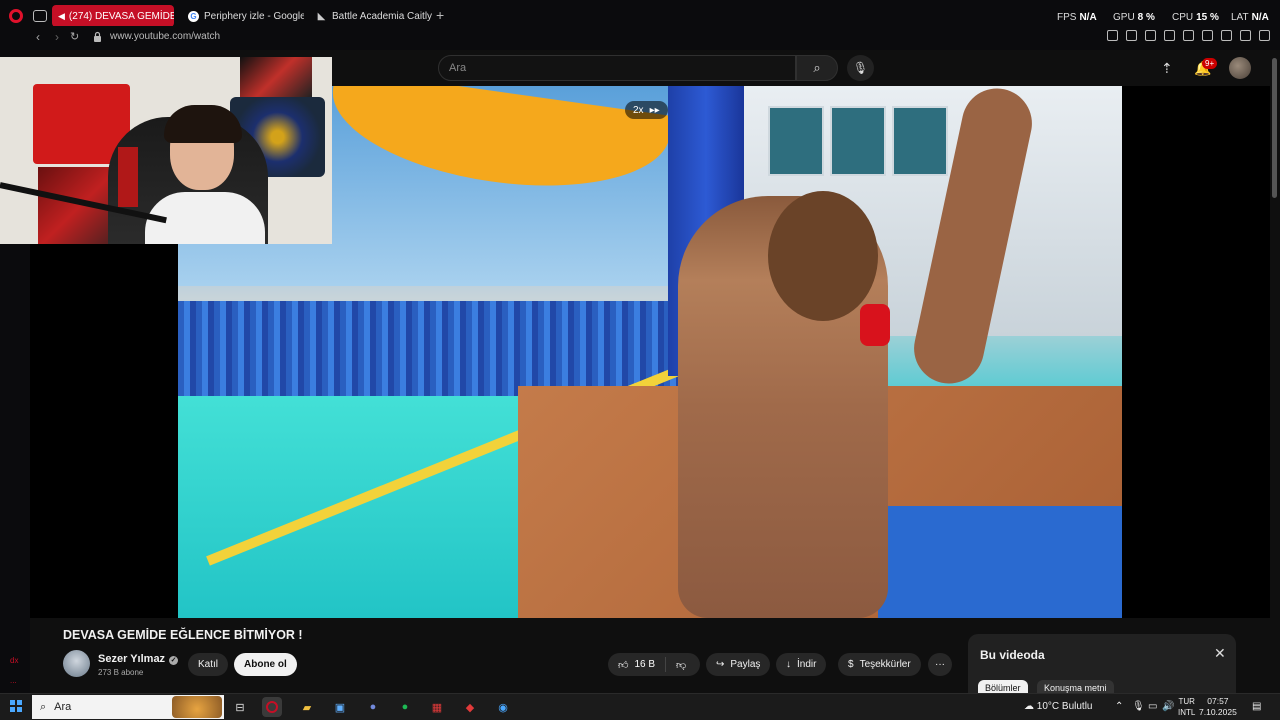 The height and width of the screenshot is (720, 1280). I want to click on discord-icon: ●, so click(373, 707).